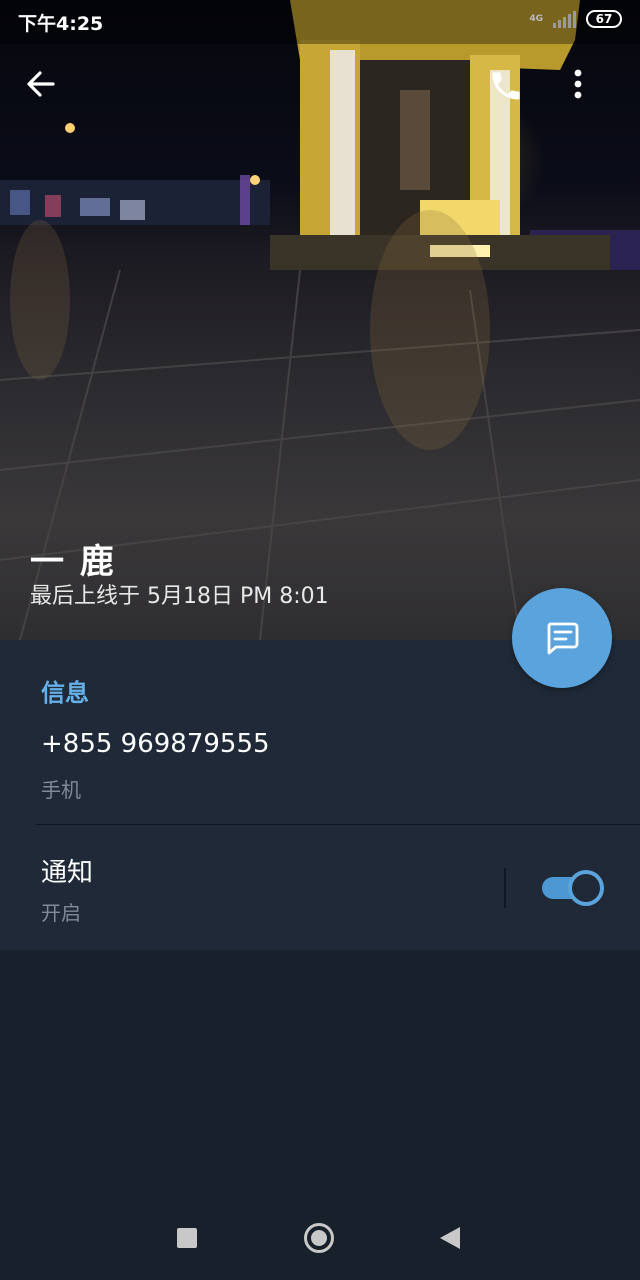 This screenshot has height=1280, width=640. I want to click on vertical-separator, so click(505, 888).